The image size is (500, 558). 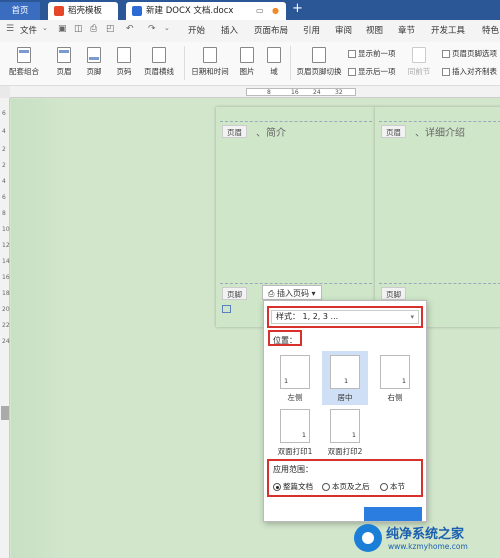 I want to click on ruler-corner, so click(x=5, y=92).